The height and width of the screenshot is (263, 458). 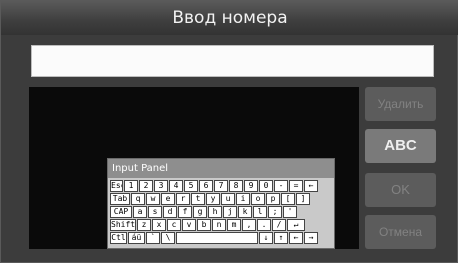 I want to click on arrow-left-key: ←, so click(x=296, y=238).